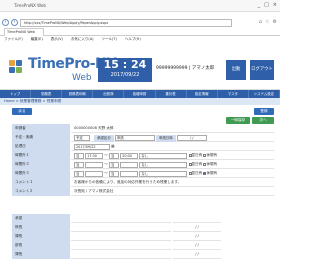  What do you see at coordinates (114, 156) in the screenshot?
I see `ot1-to-day: 当` at bounding box center [114, 156].